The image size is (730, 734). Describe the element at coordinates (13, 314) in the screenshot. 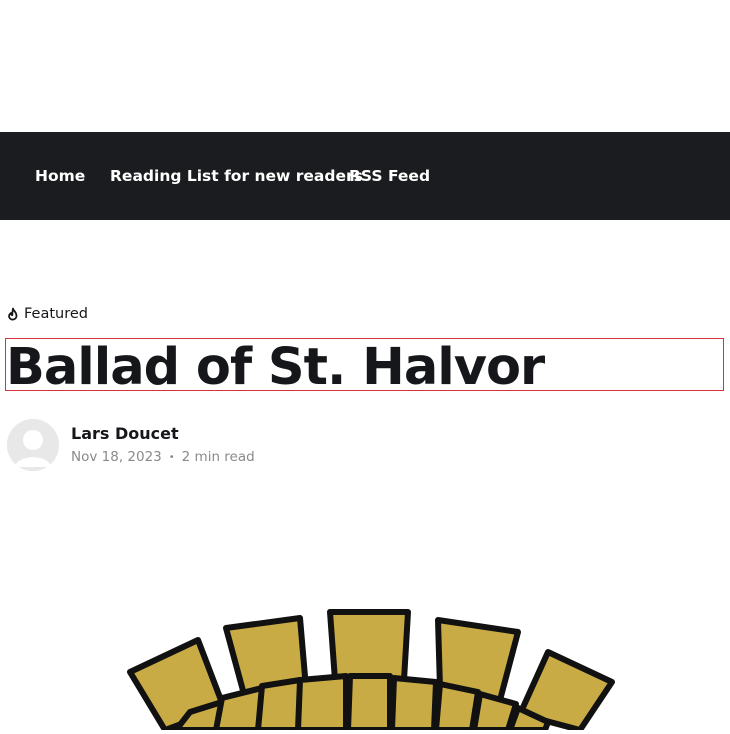

I see `flame-icon` at that location.